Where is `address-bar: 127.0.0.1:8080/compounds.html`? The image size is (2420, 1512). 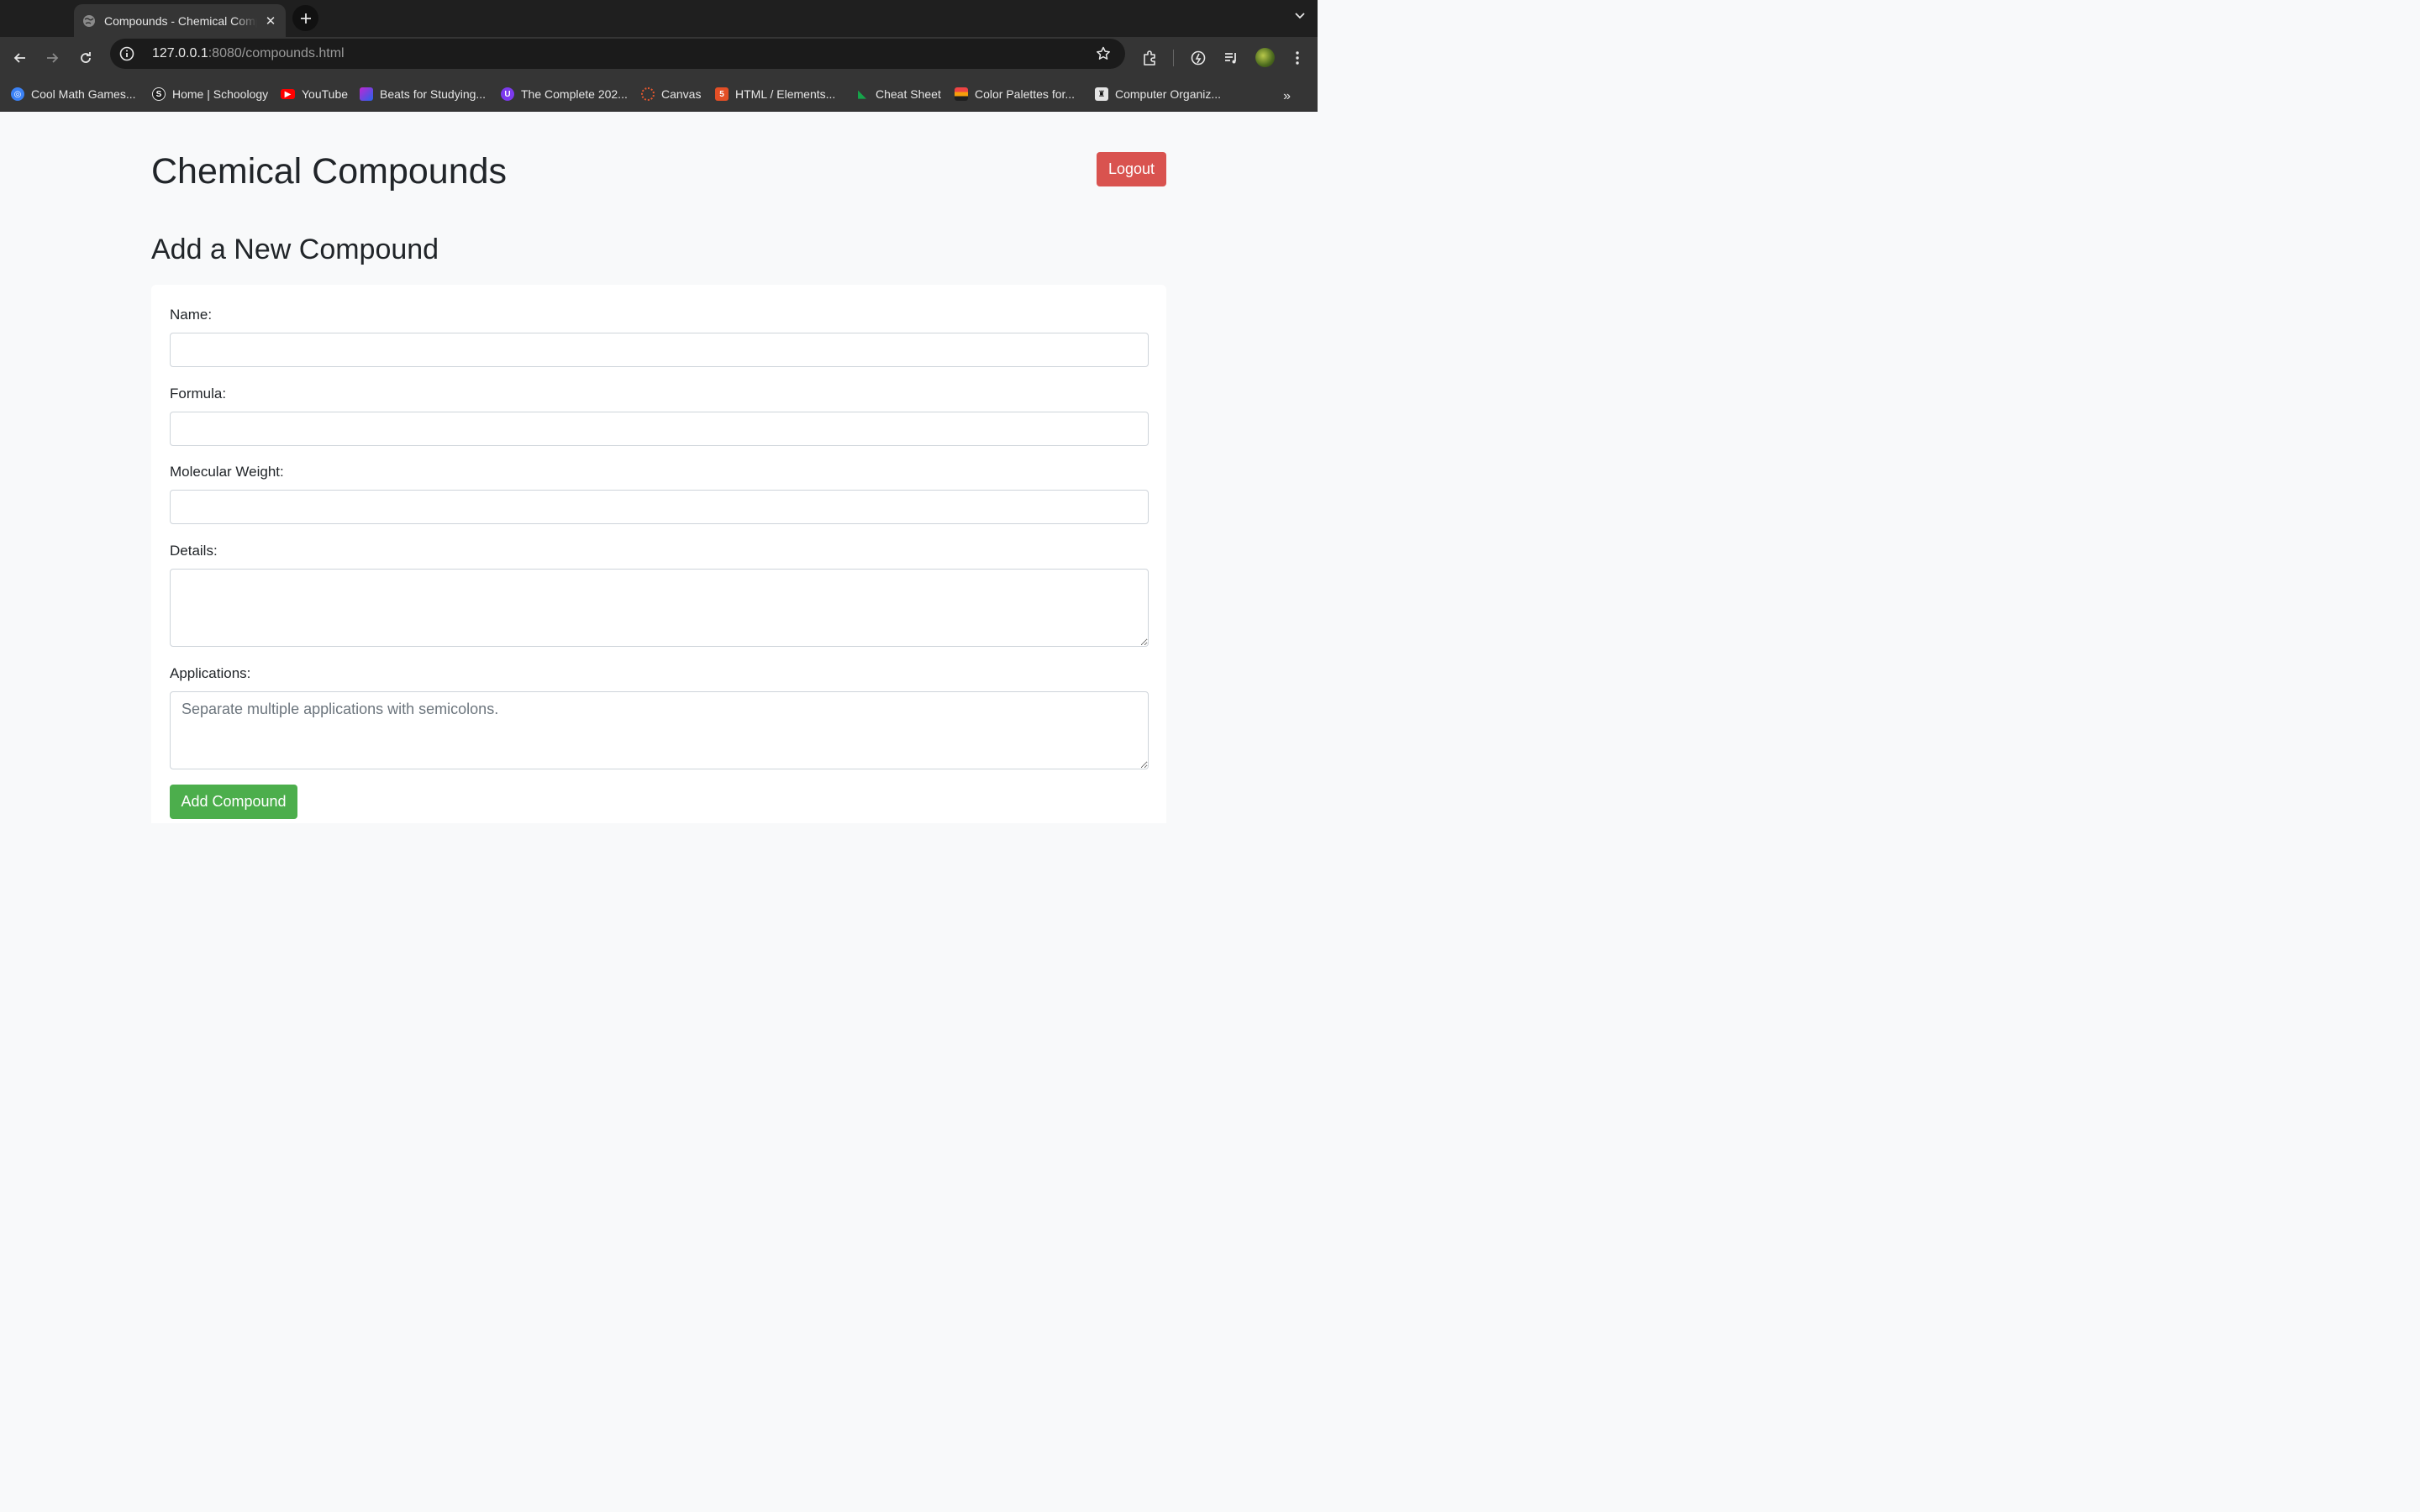 address-bar: 127.0.0.1:8080/compounds.html is located at coordinates (617, 54).